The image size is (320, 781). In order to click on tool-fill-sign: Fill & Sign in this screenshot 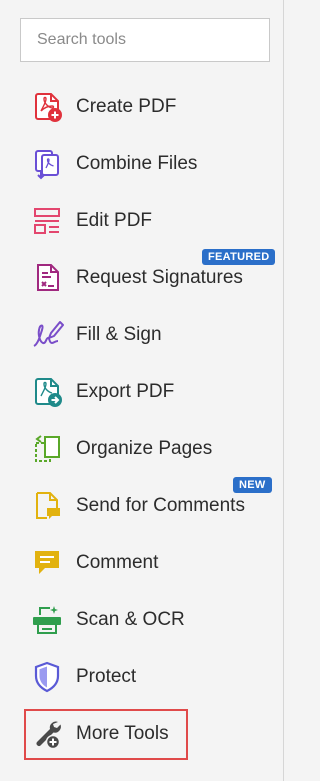, I will do `click(149, 335)`.